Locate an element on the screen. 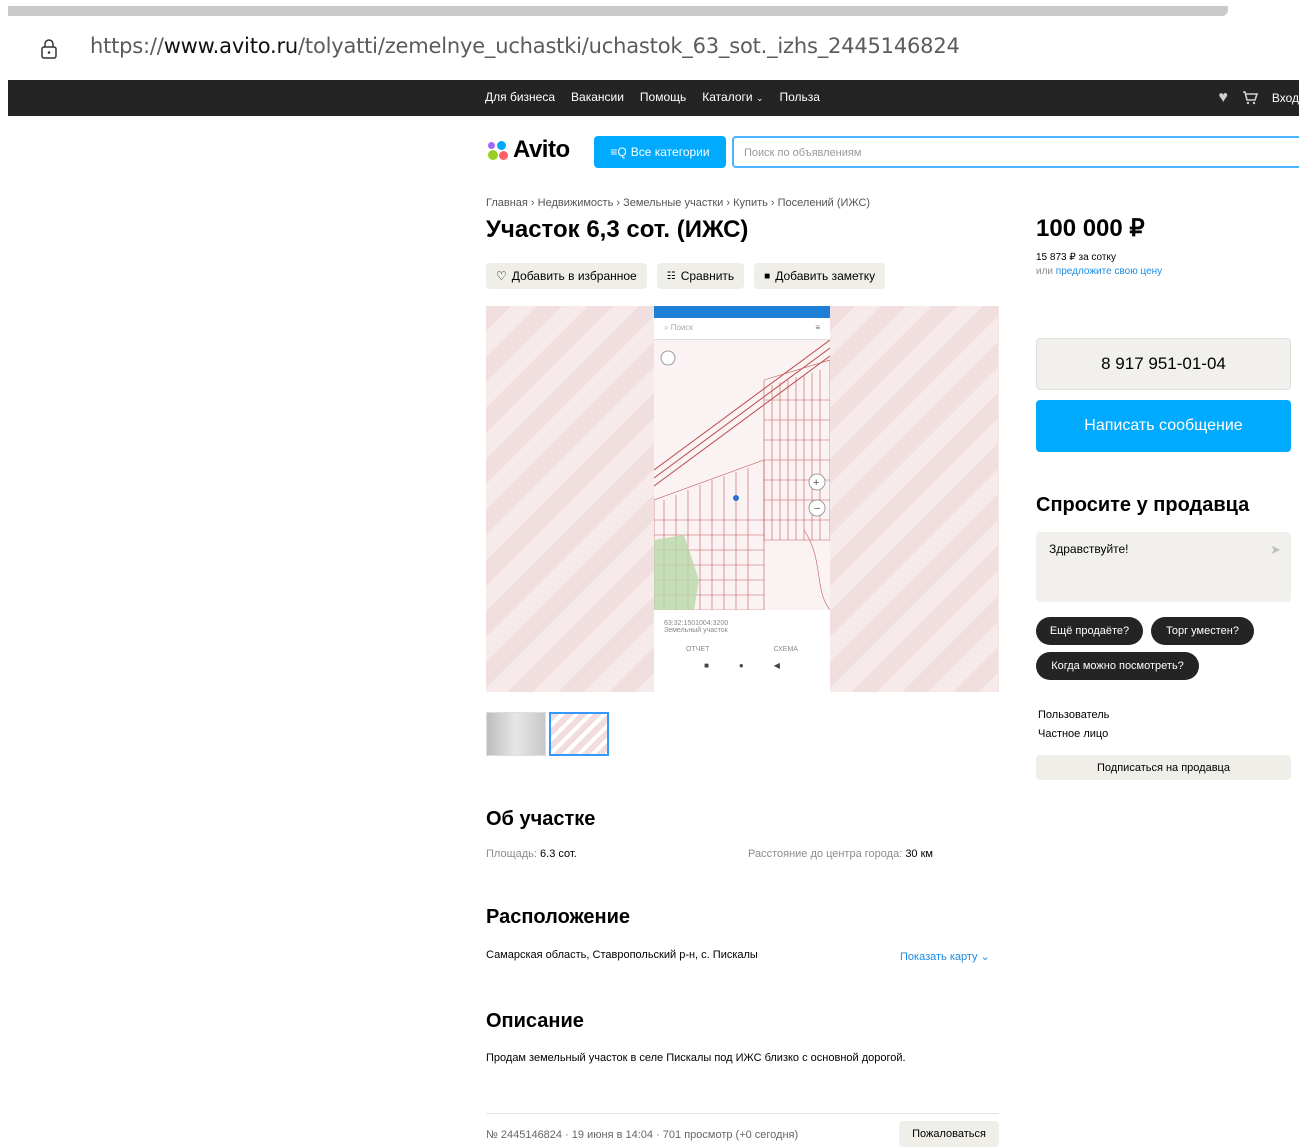 The width and height of the screenshot is (1299, 1147). add-note-button: ■ Добавить заметку is located at coordinates (820, 276).